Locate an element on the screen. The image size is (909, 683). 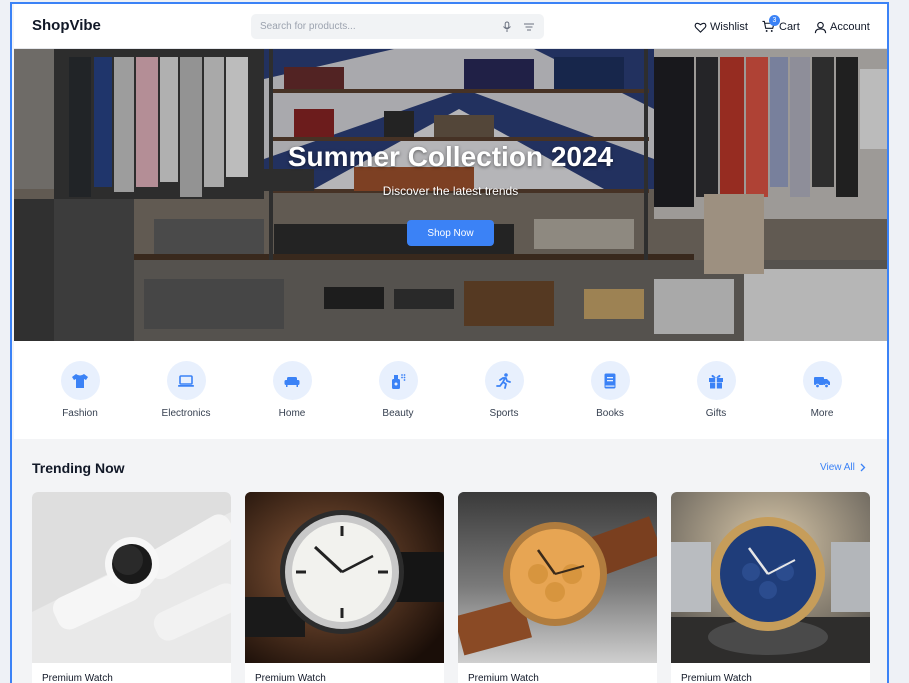
view-all-label: View All is located at coordinates (837, 467).